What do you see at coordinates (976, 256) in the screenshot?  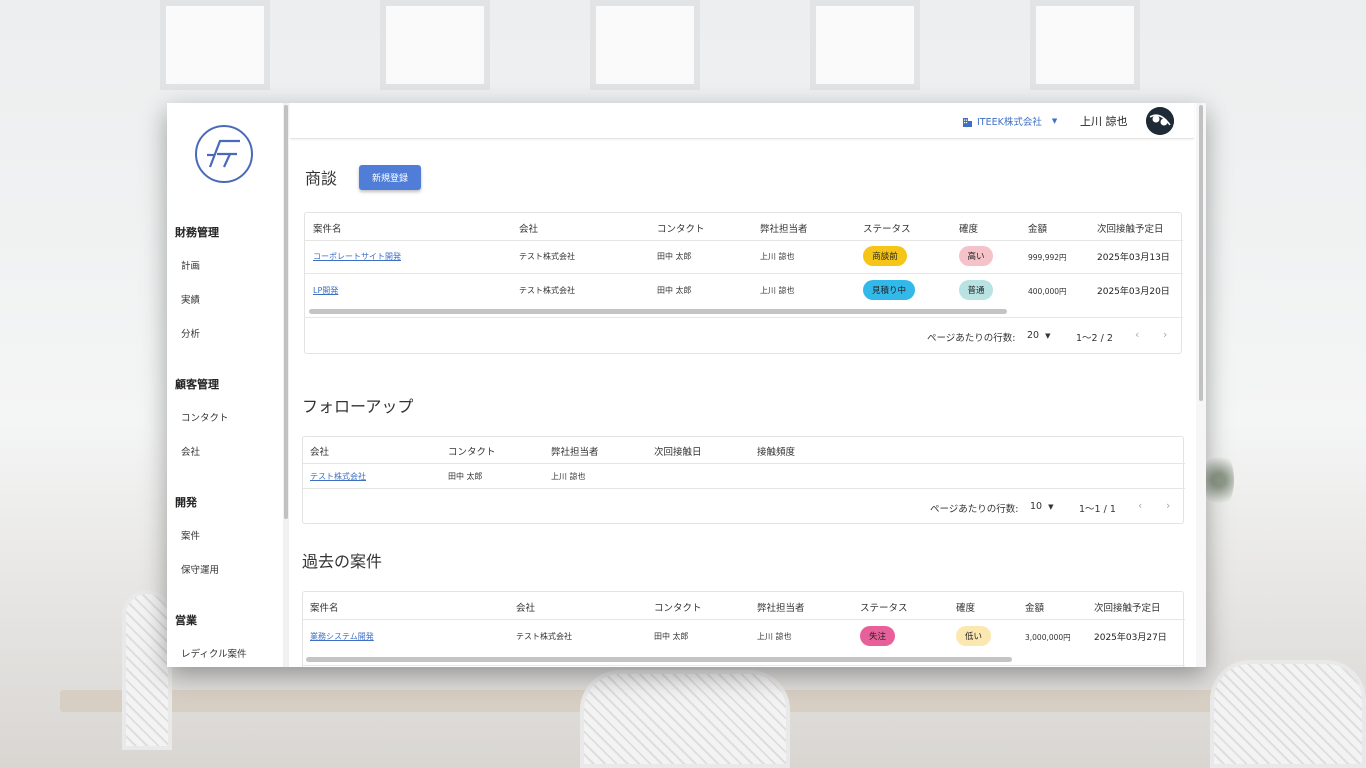 I see `confidence-badge: 高い` at bounding box center [976, 256].